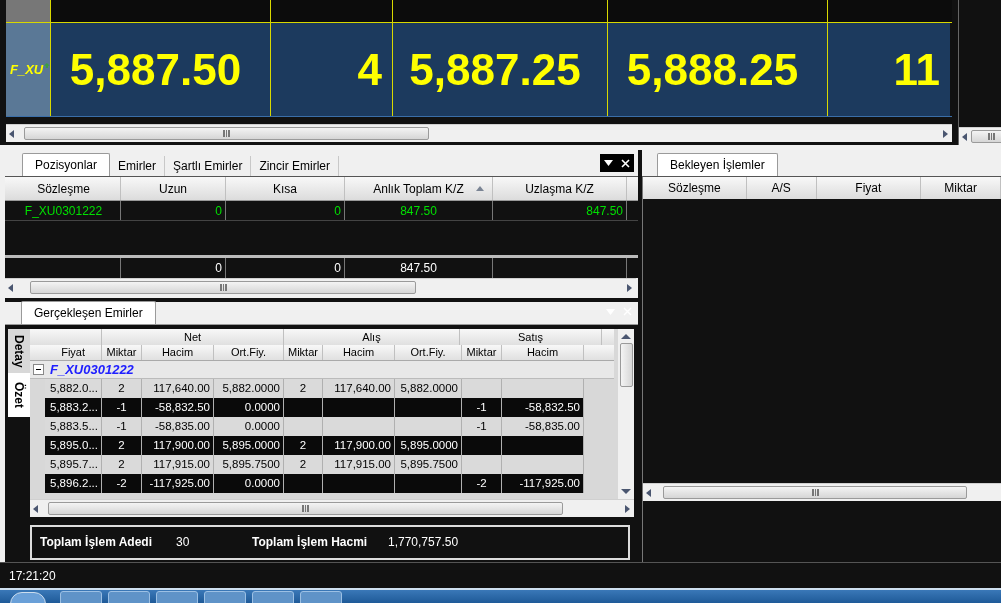  Describe the element at coordinates (64, 210) in the screenshot. I see `table-cell: F_XU0301222` at that location.